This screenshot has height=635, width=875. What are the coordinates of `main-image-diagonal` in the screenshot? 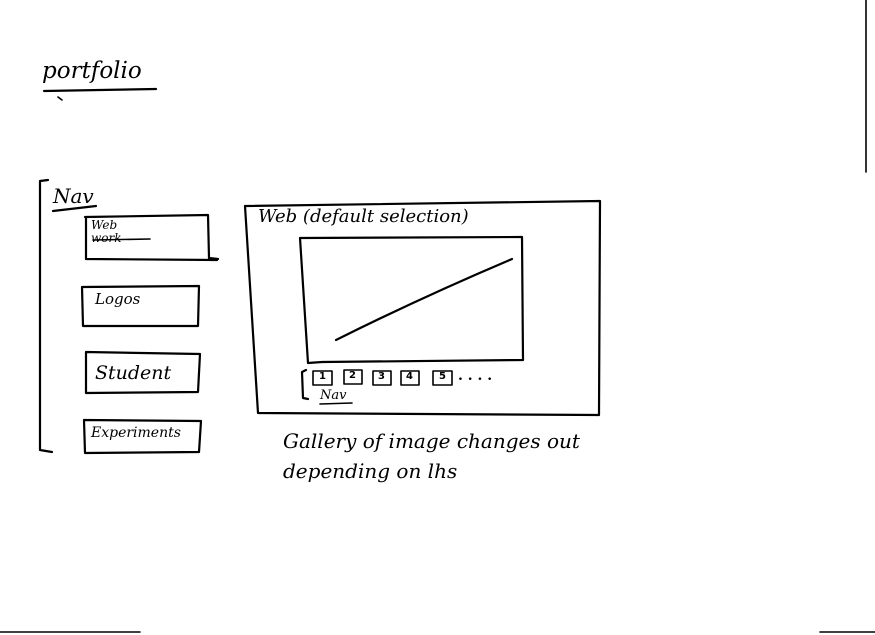 It's located at (424, 299).